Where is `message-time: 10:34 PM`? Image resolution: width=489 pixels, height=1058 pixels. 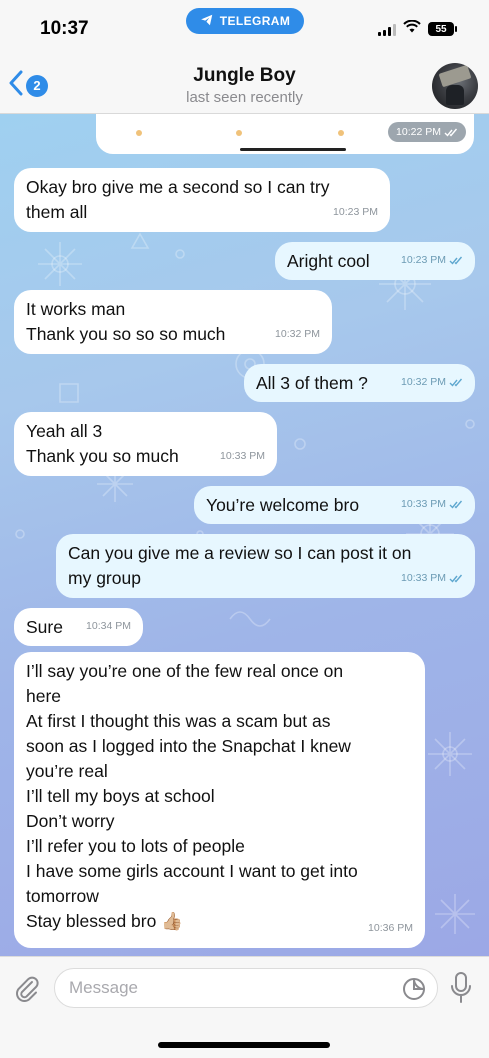 message-time: 10:34 PM is located at coordinates (108, 626).